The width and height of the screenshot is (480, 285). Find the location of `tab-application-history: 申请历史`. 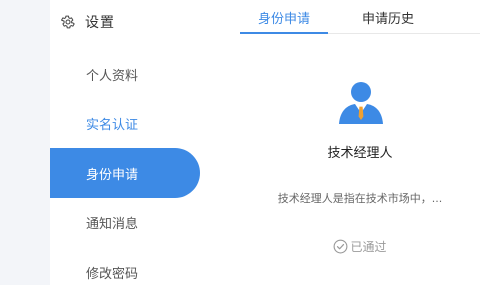

tab-application-history: 申请历史 is located at coordinates (388, 17).